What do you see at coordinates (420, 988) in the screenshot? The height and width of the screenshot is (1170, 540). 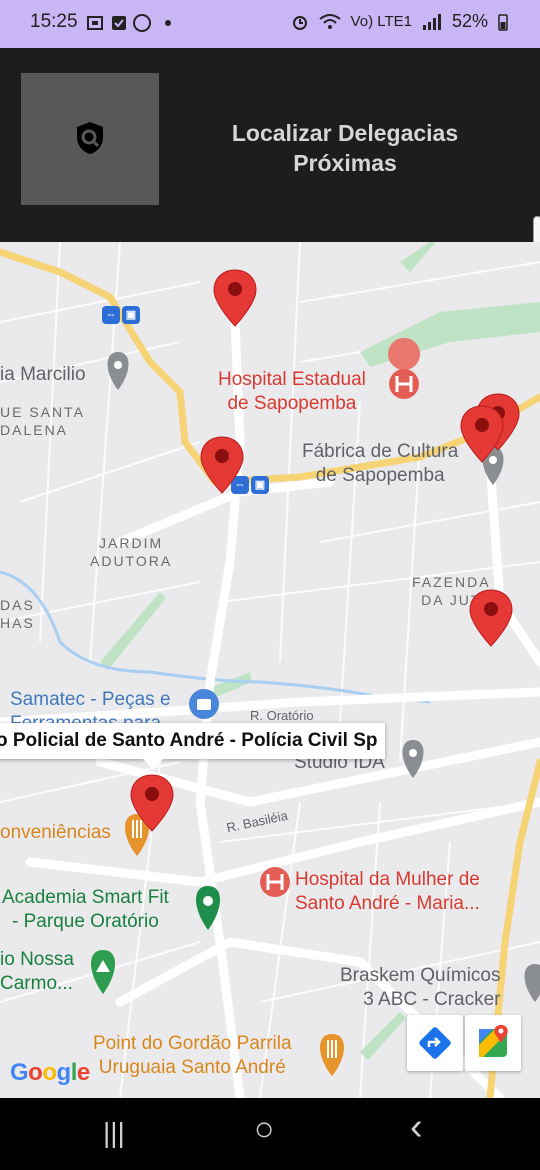 I see `label-braskem: Braskem Químicos 3 ABC - Cracker` at bounding box center [420, 988].